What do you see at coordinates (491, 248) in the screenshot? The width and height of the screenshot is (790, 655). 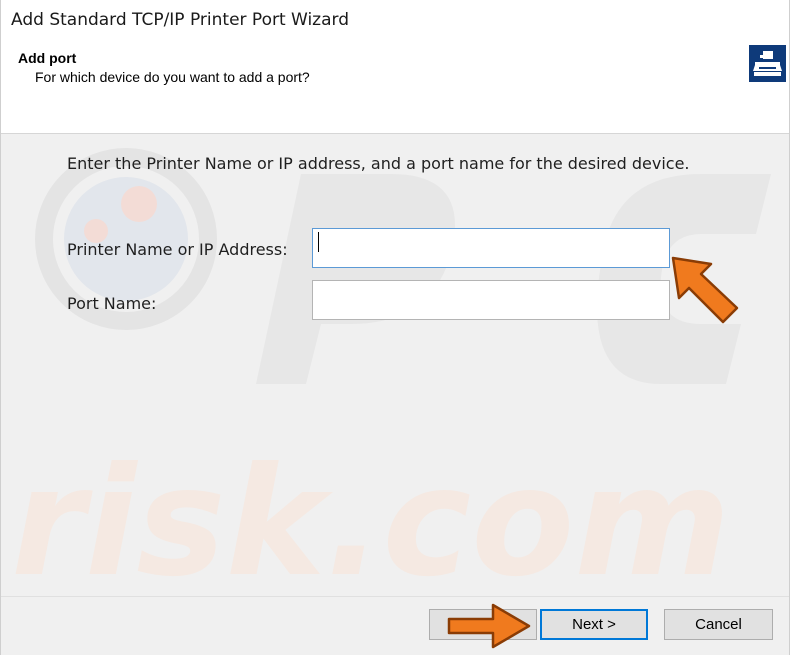 I see `printer-name-input` at bounding box center [491, 248].